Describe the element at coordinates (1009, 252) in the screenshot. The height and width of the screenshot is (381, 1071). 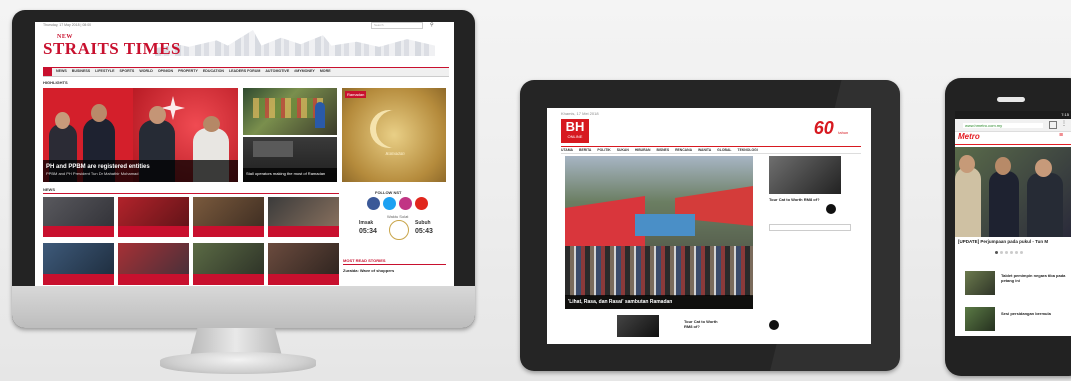
I see `carousel-dots` at that location.